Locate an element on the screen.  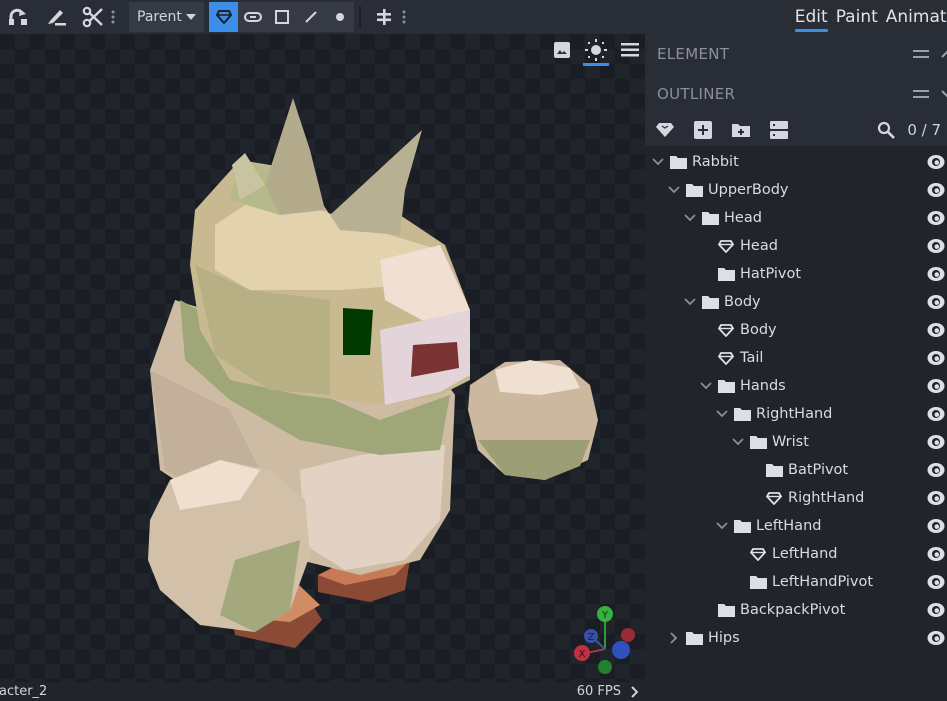
scissors-icon is located at coordinates (92, 17).